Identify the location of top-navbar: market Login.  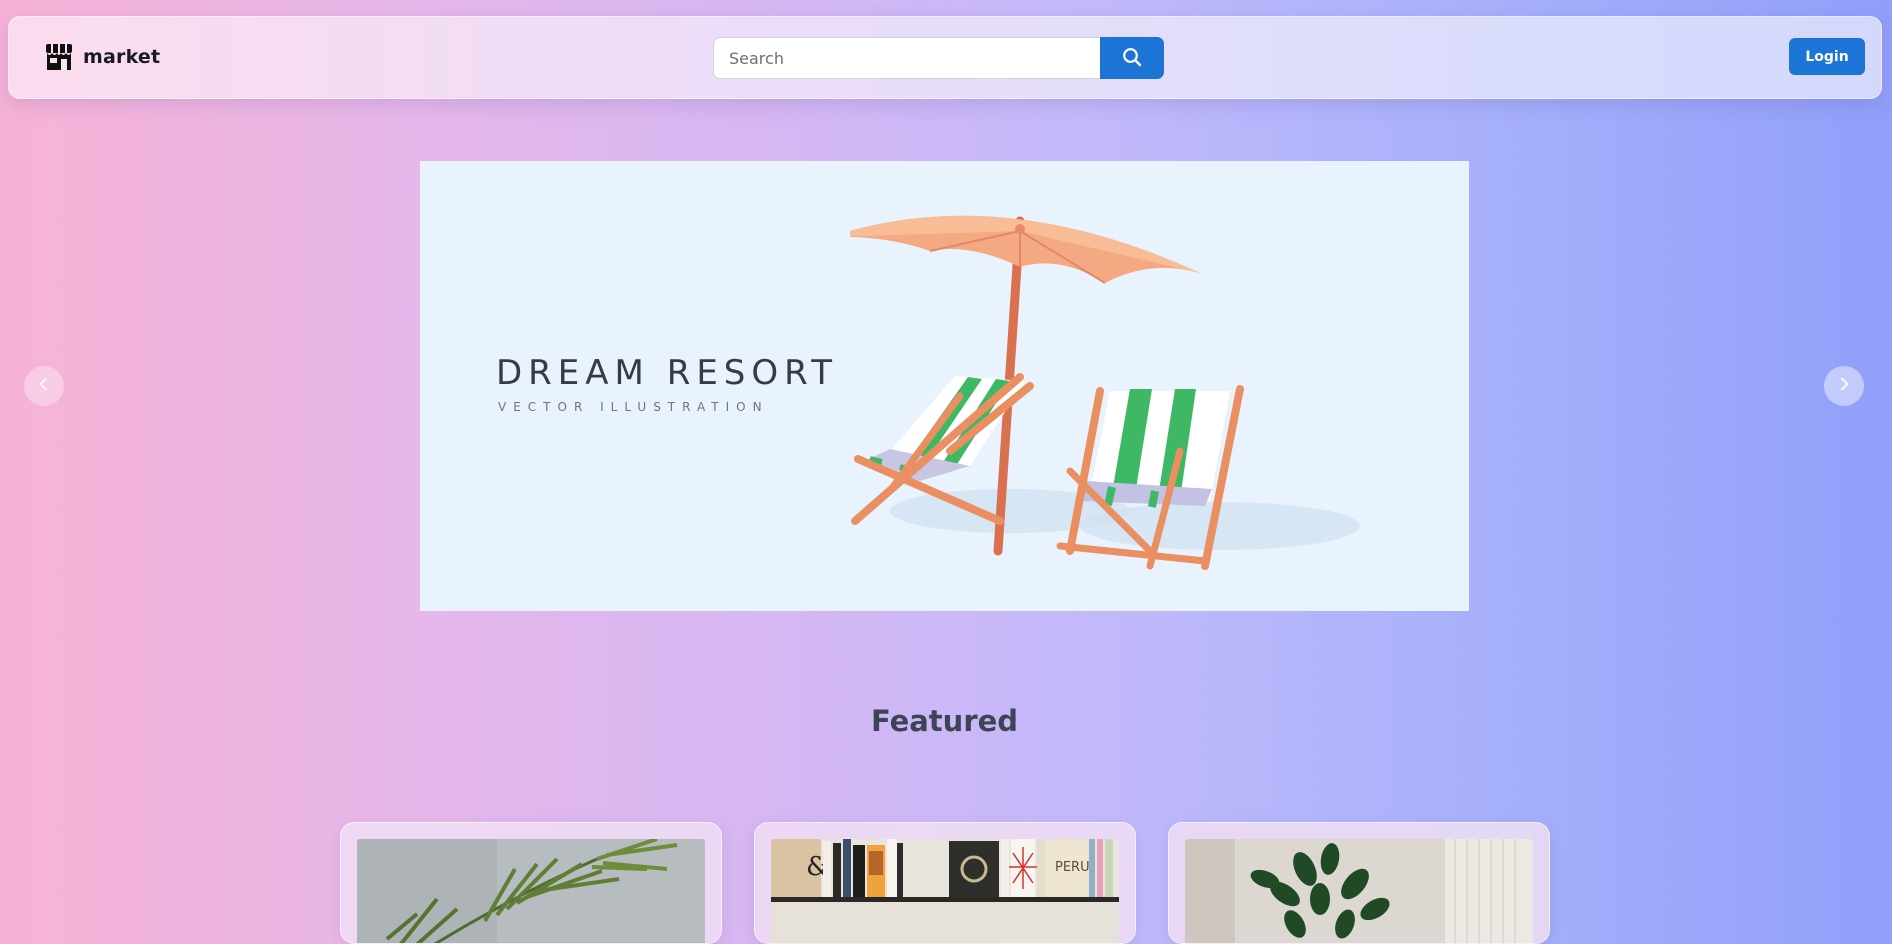
(945, 57).